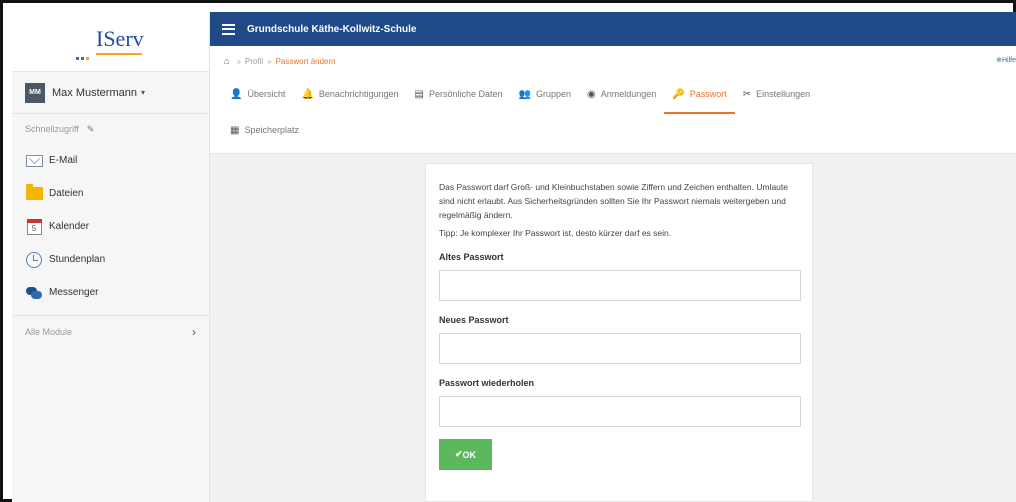 Image resolution: width=1016 pixels, height=502 pixels. What do you see at coordinates (474, 320) in the screenshot?
I see `new-password-label: Neues Passwort` at bounding box center [474, 320].